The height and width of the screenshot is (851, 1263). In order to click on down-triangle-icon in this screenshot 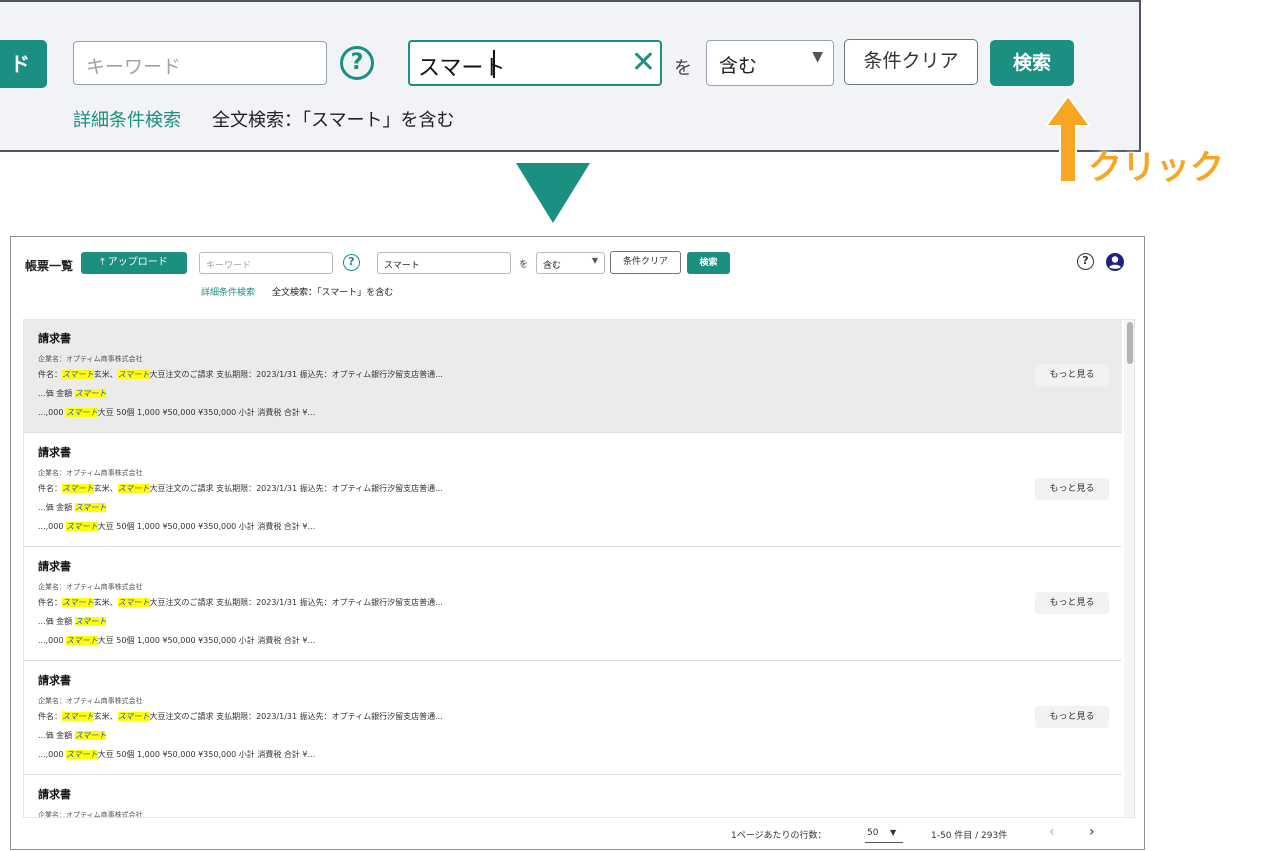, I will do `click(553, 193)`.